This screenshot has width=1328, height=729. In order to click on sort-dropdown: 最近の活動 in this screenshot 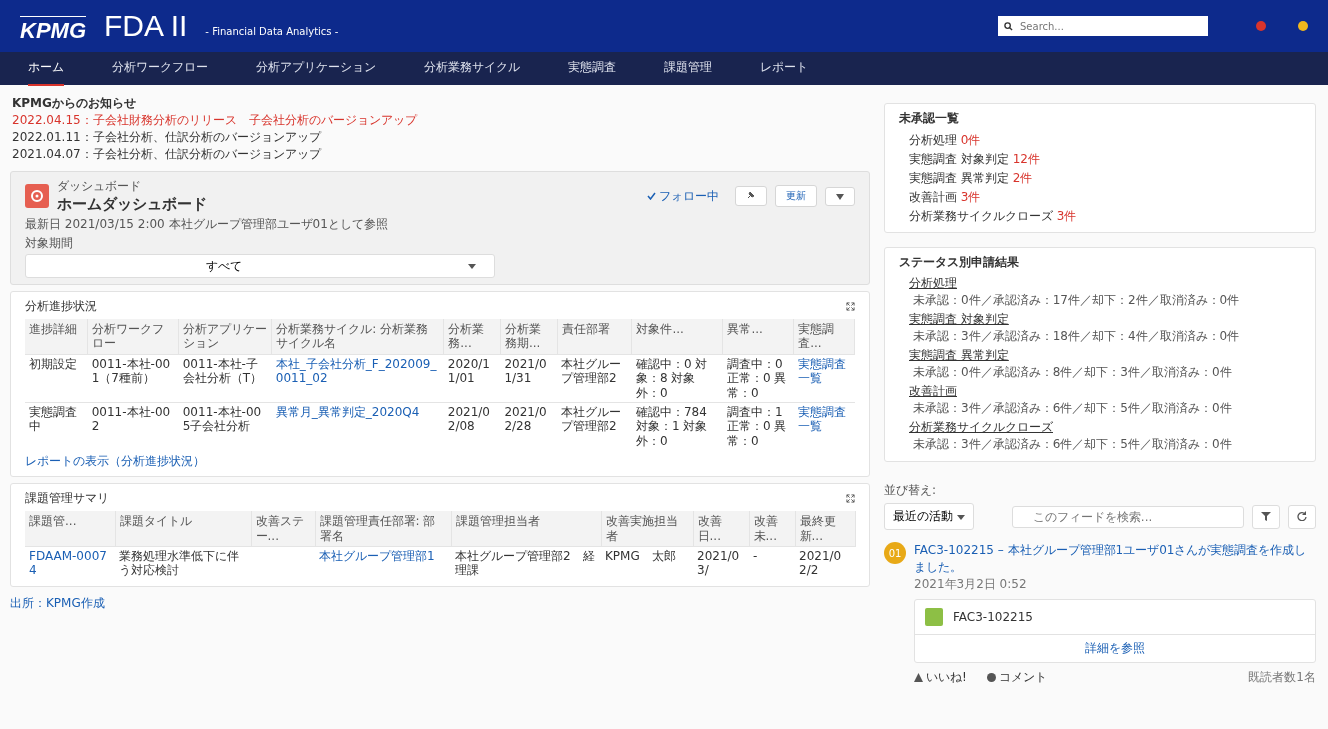, I will do `click(929, 516)`.